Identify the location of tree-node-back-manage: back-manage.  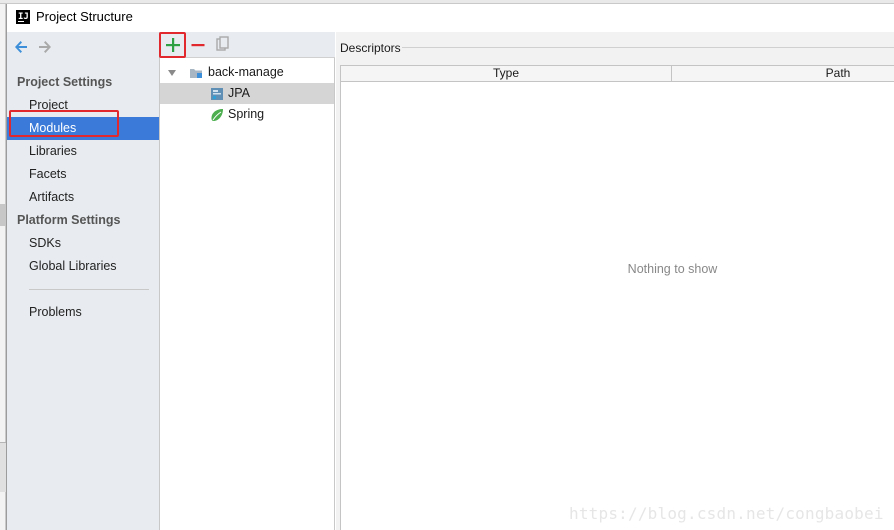
(247, 72).